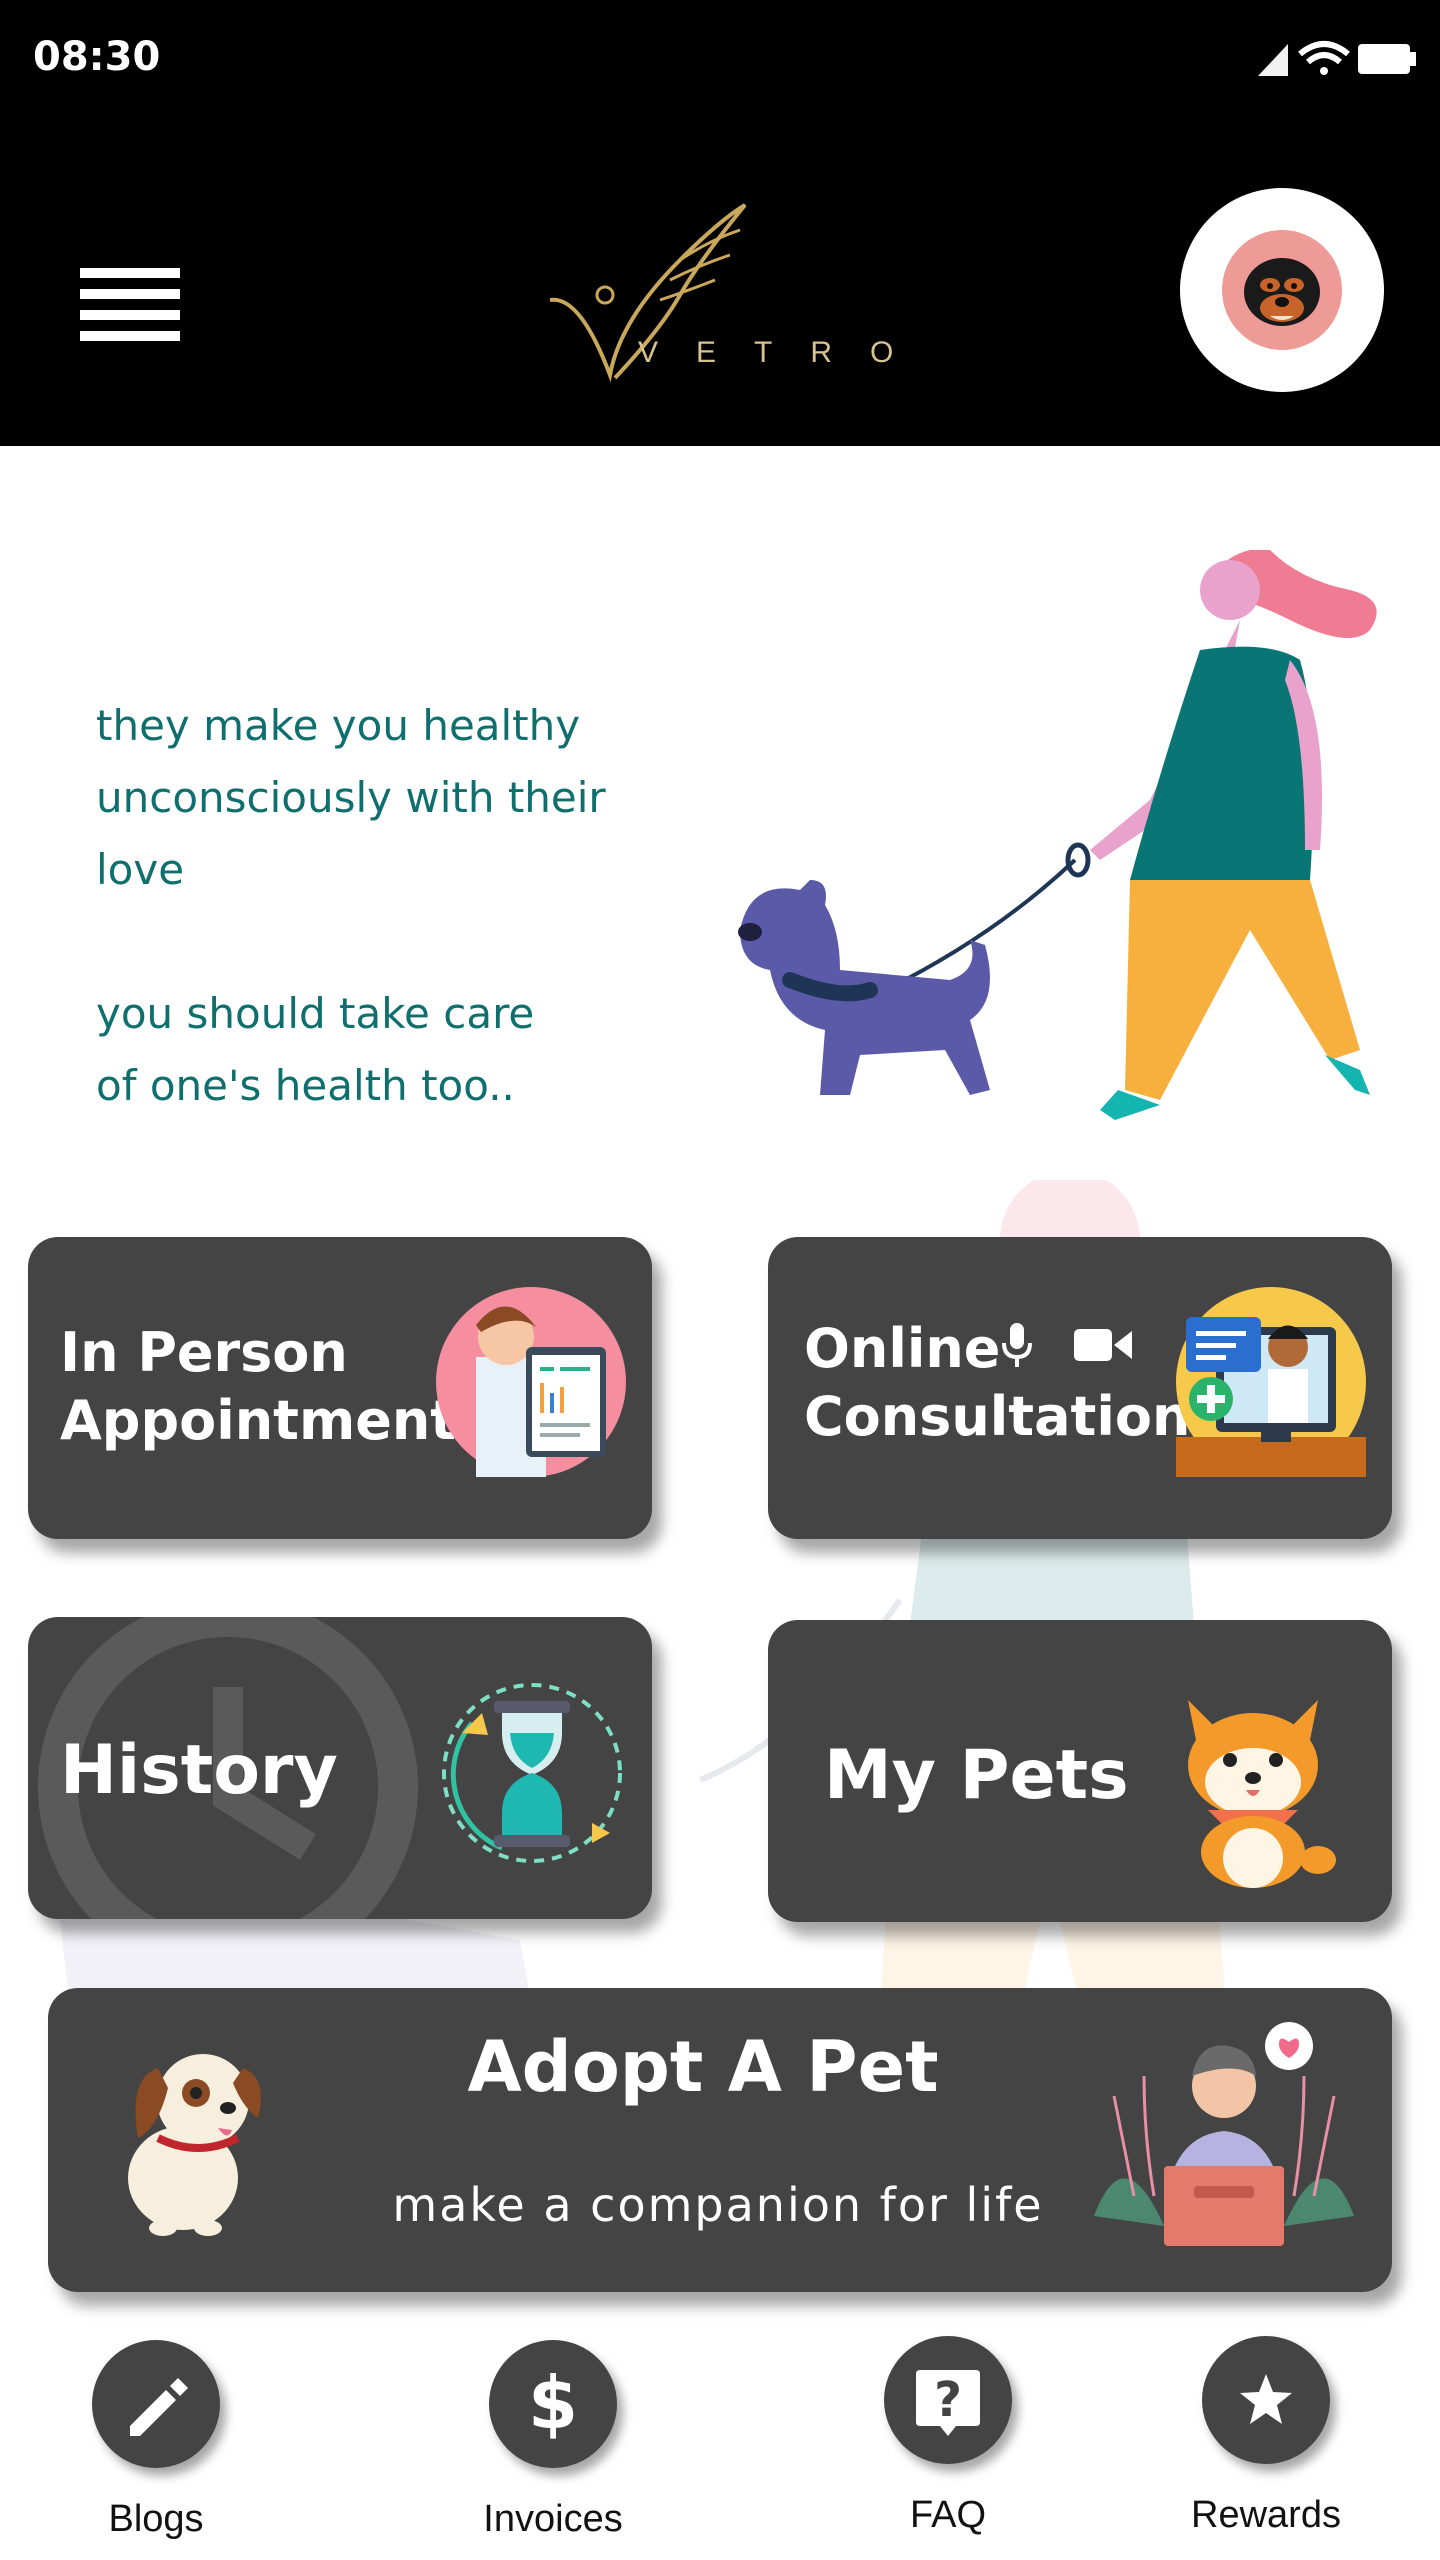 The width and height of the screenshot is (1440, 2560). What do you see at coordinates (1271, 1382) in the screenshot?
I see `doctor-video-call-icon` at bounding box center [1271, 1382].